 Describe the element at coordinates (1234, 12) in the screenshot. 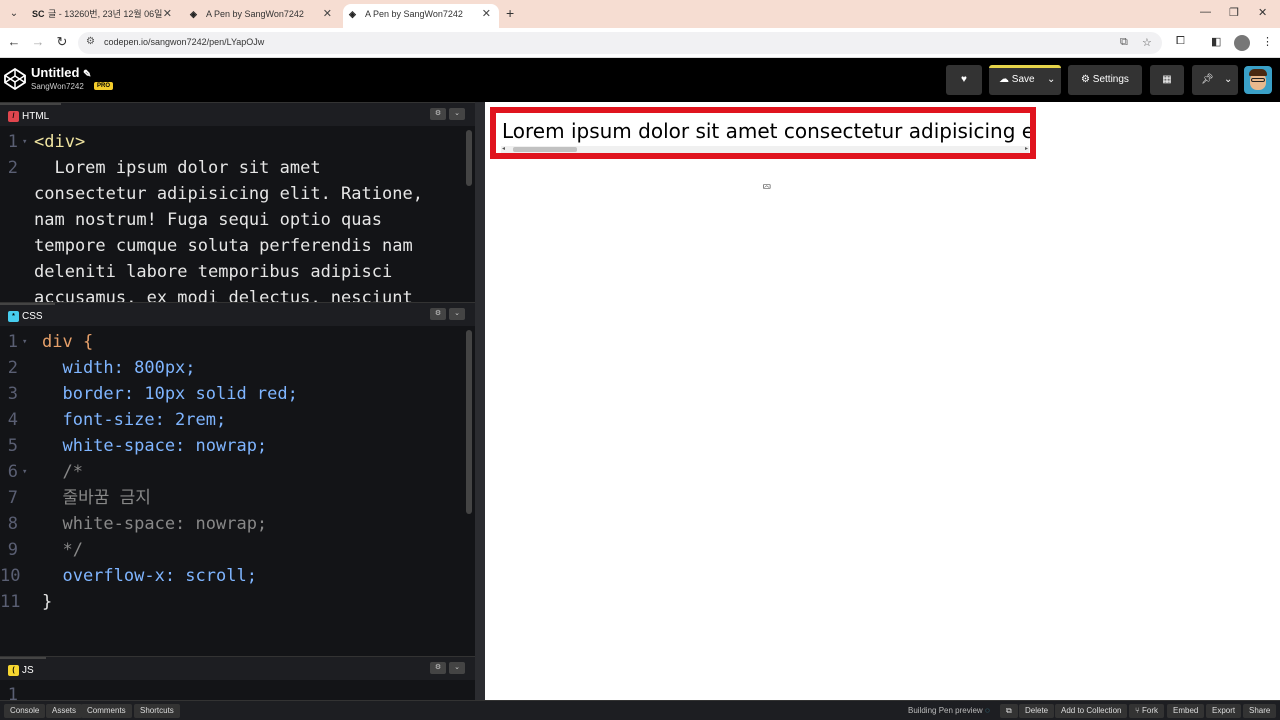

I see `maximize-icon: ❐` at that location.